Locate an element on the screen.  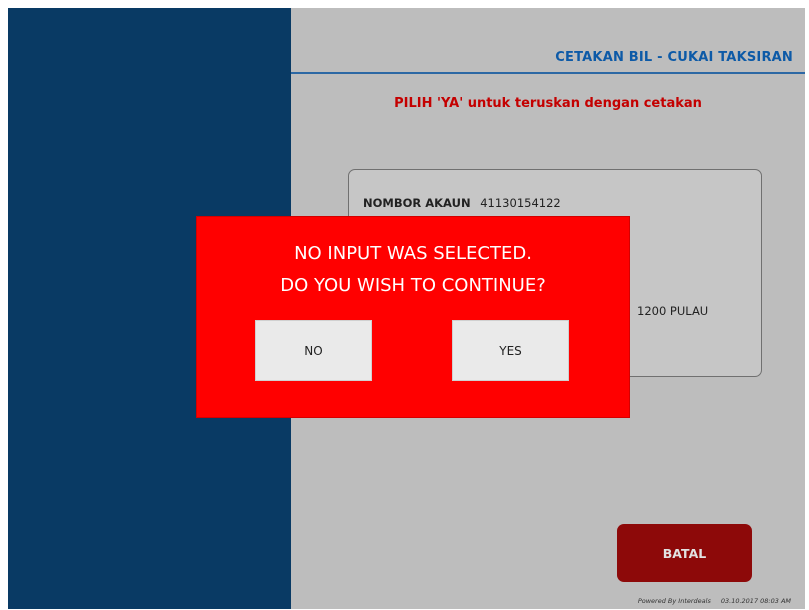
footer-text: Powered By Interdeals 03.10.2017 08:03 AM is located at coordinates (714, 601).